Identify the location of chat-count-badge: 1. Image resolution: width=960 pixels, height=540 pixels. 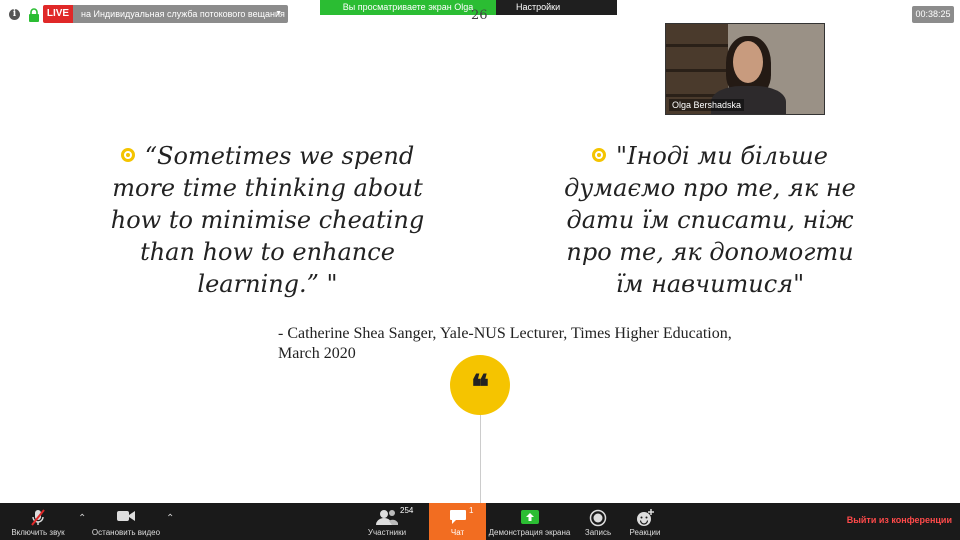
(471, 510).